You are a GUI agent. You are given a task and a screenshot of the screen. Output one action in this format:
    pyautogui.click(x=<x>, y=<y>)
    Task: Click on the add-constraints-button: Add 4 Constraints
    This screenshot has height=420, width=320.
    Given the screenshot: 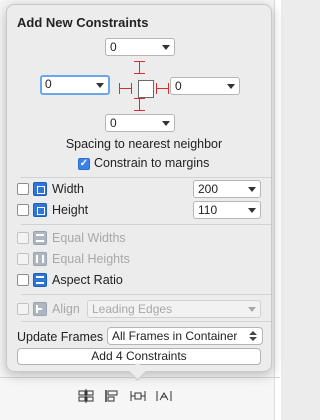 What is the action you would take?
    pyautogui.click(x=139, y=356)
    